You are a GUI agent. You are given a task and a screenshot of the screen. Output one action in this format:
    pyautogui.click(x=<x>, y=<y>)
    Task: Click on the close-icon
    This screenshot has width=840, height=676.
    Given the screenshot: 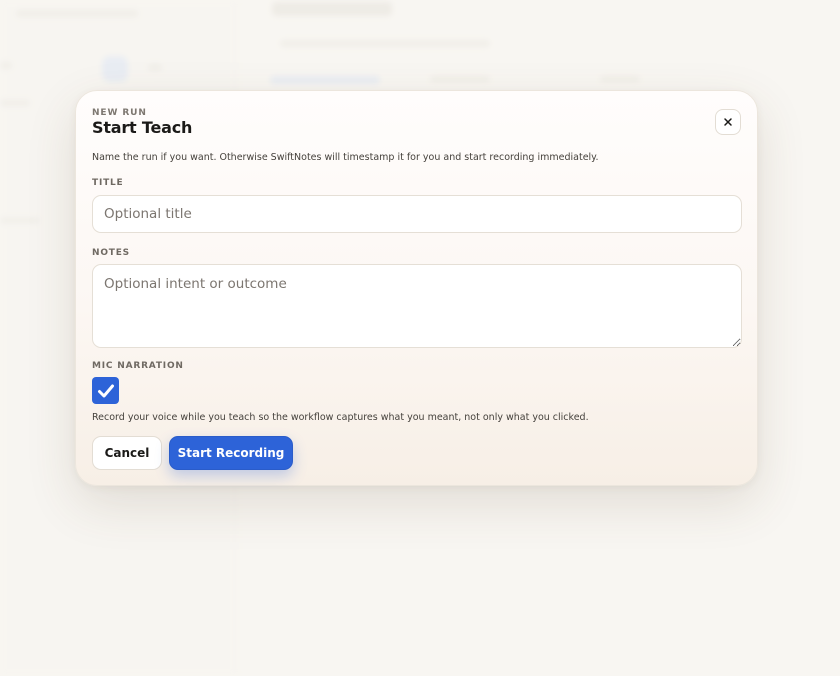 What is the action you would take?
    pyautogui.click(x=728, y=122)
    